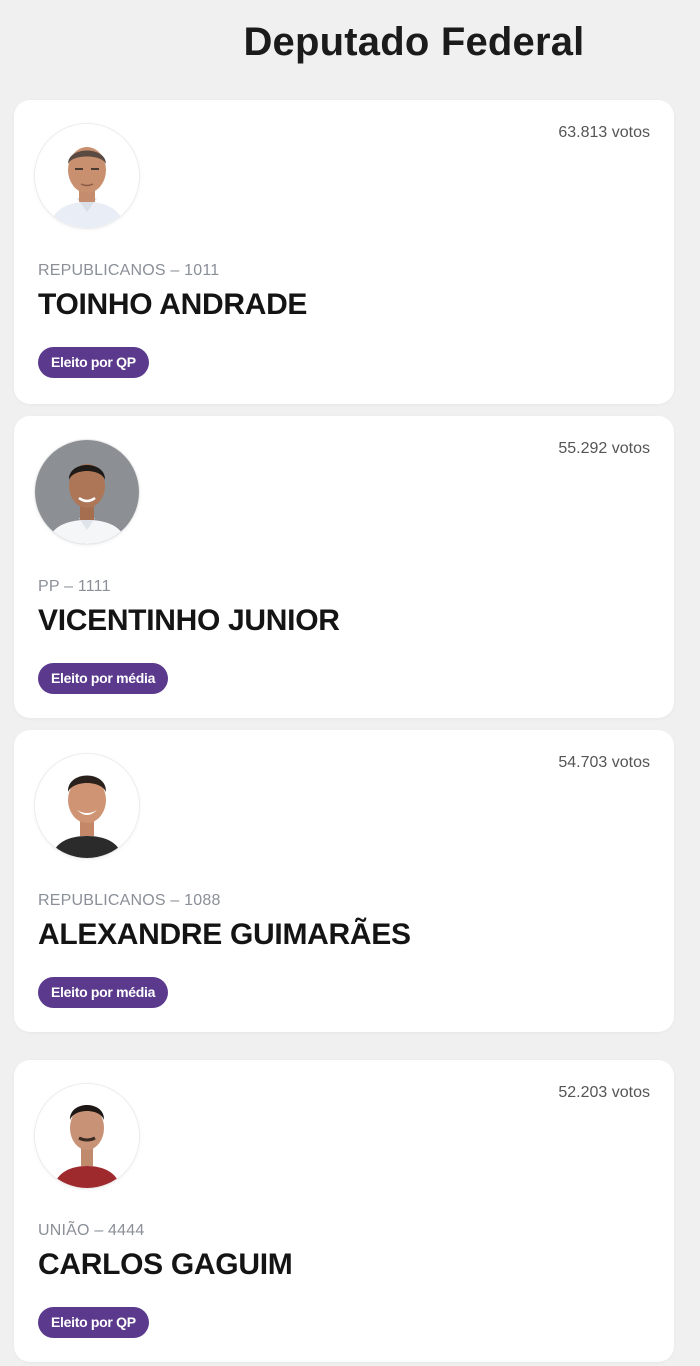  What do you see at coordinates (129, 270) in the screenshot?
I see `party-number: REPUBLICANOS – 1011` at bounding box center [129, 270].